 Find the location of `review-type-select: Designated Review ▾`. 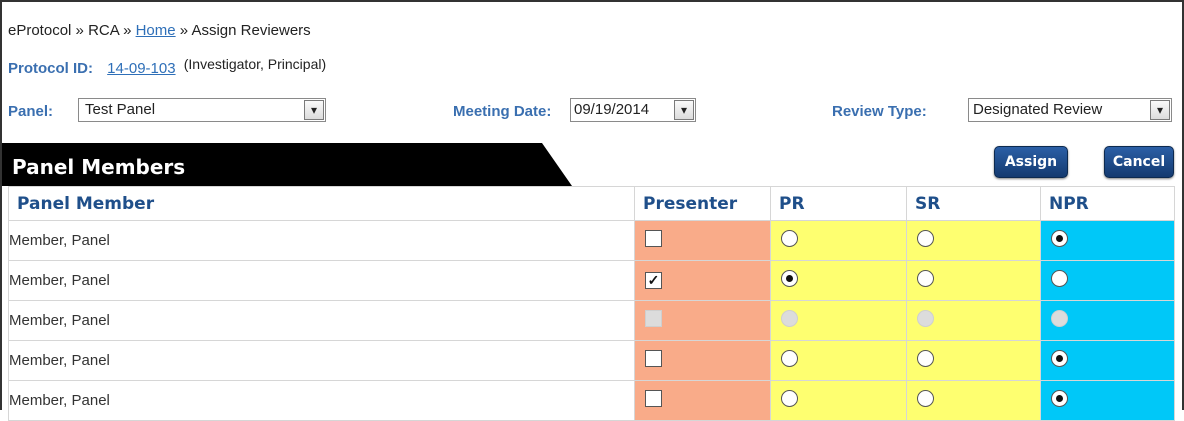

review-type-select: Designated Review ▾ is located at coordinates (1070, 110).